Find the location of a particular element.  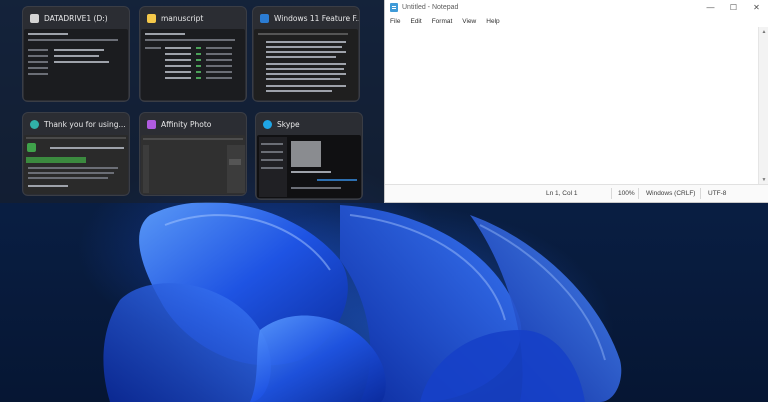

maximize-button: ☐ is located at coordinates (733, 7).